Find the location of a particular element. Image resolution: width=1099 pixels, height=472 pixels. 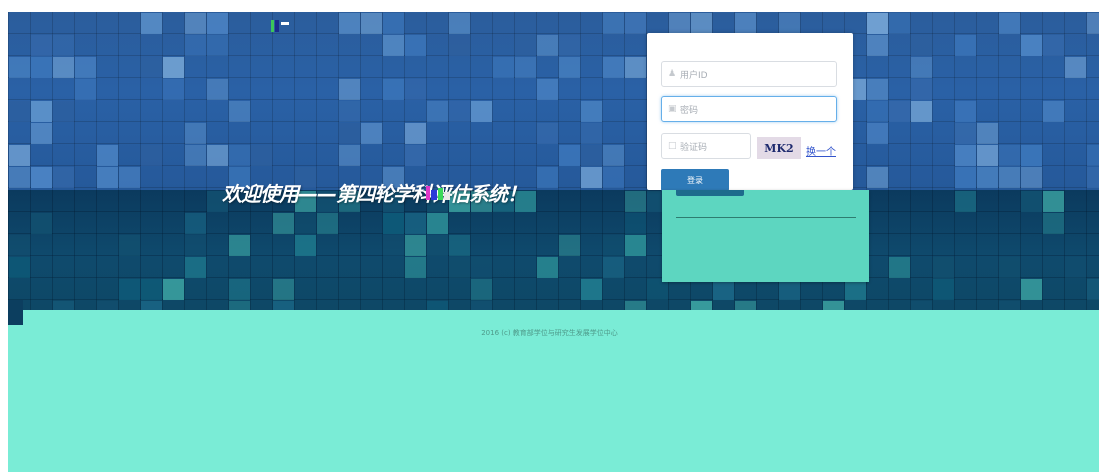

password-input: ▣ 密码 is located at coordinates (749, 109).